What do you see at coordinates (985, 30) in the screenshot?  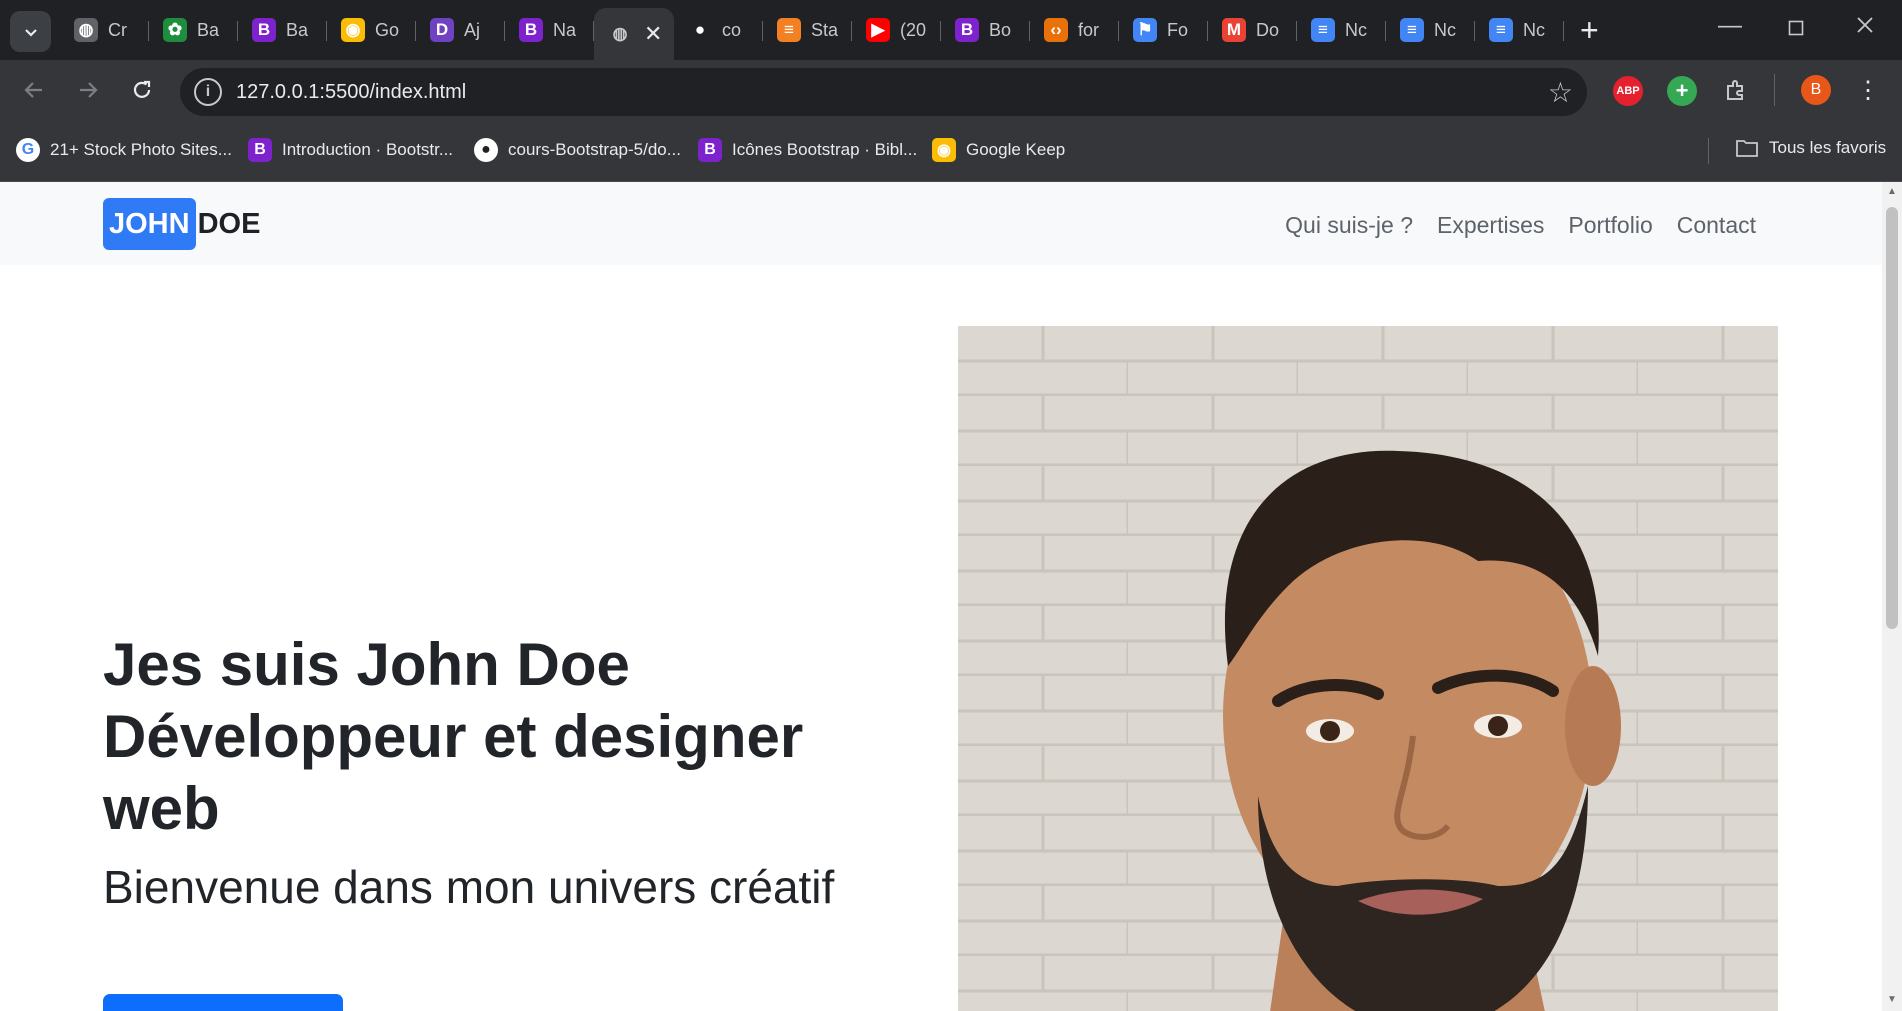 I see `tab: B Bo` at bounding box center [985, 30].